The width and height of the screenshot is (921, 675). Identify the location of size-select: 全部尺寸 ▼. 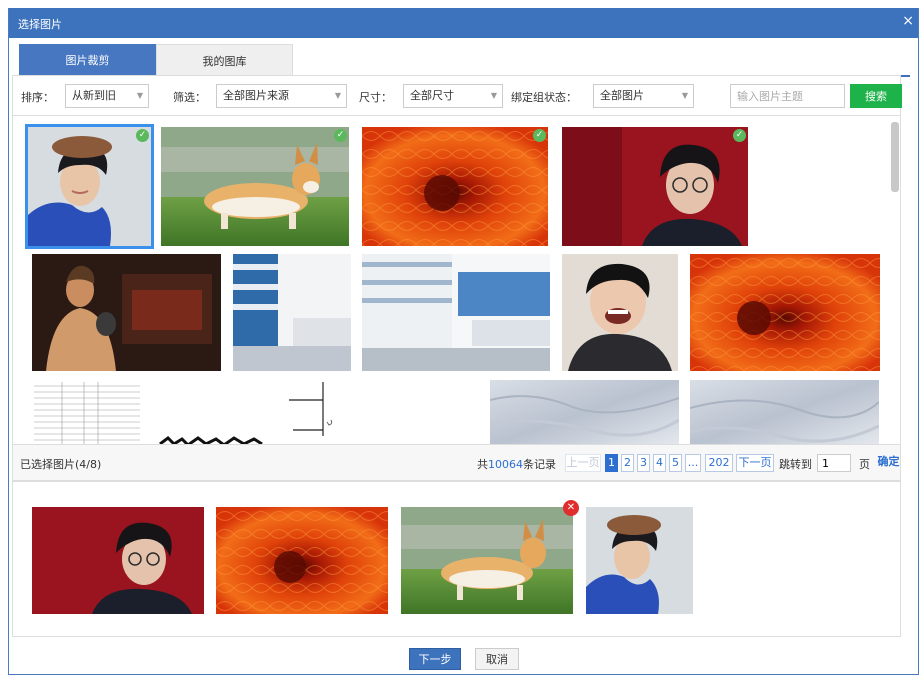
(453, 96).